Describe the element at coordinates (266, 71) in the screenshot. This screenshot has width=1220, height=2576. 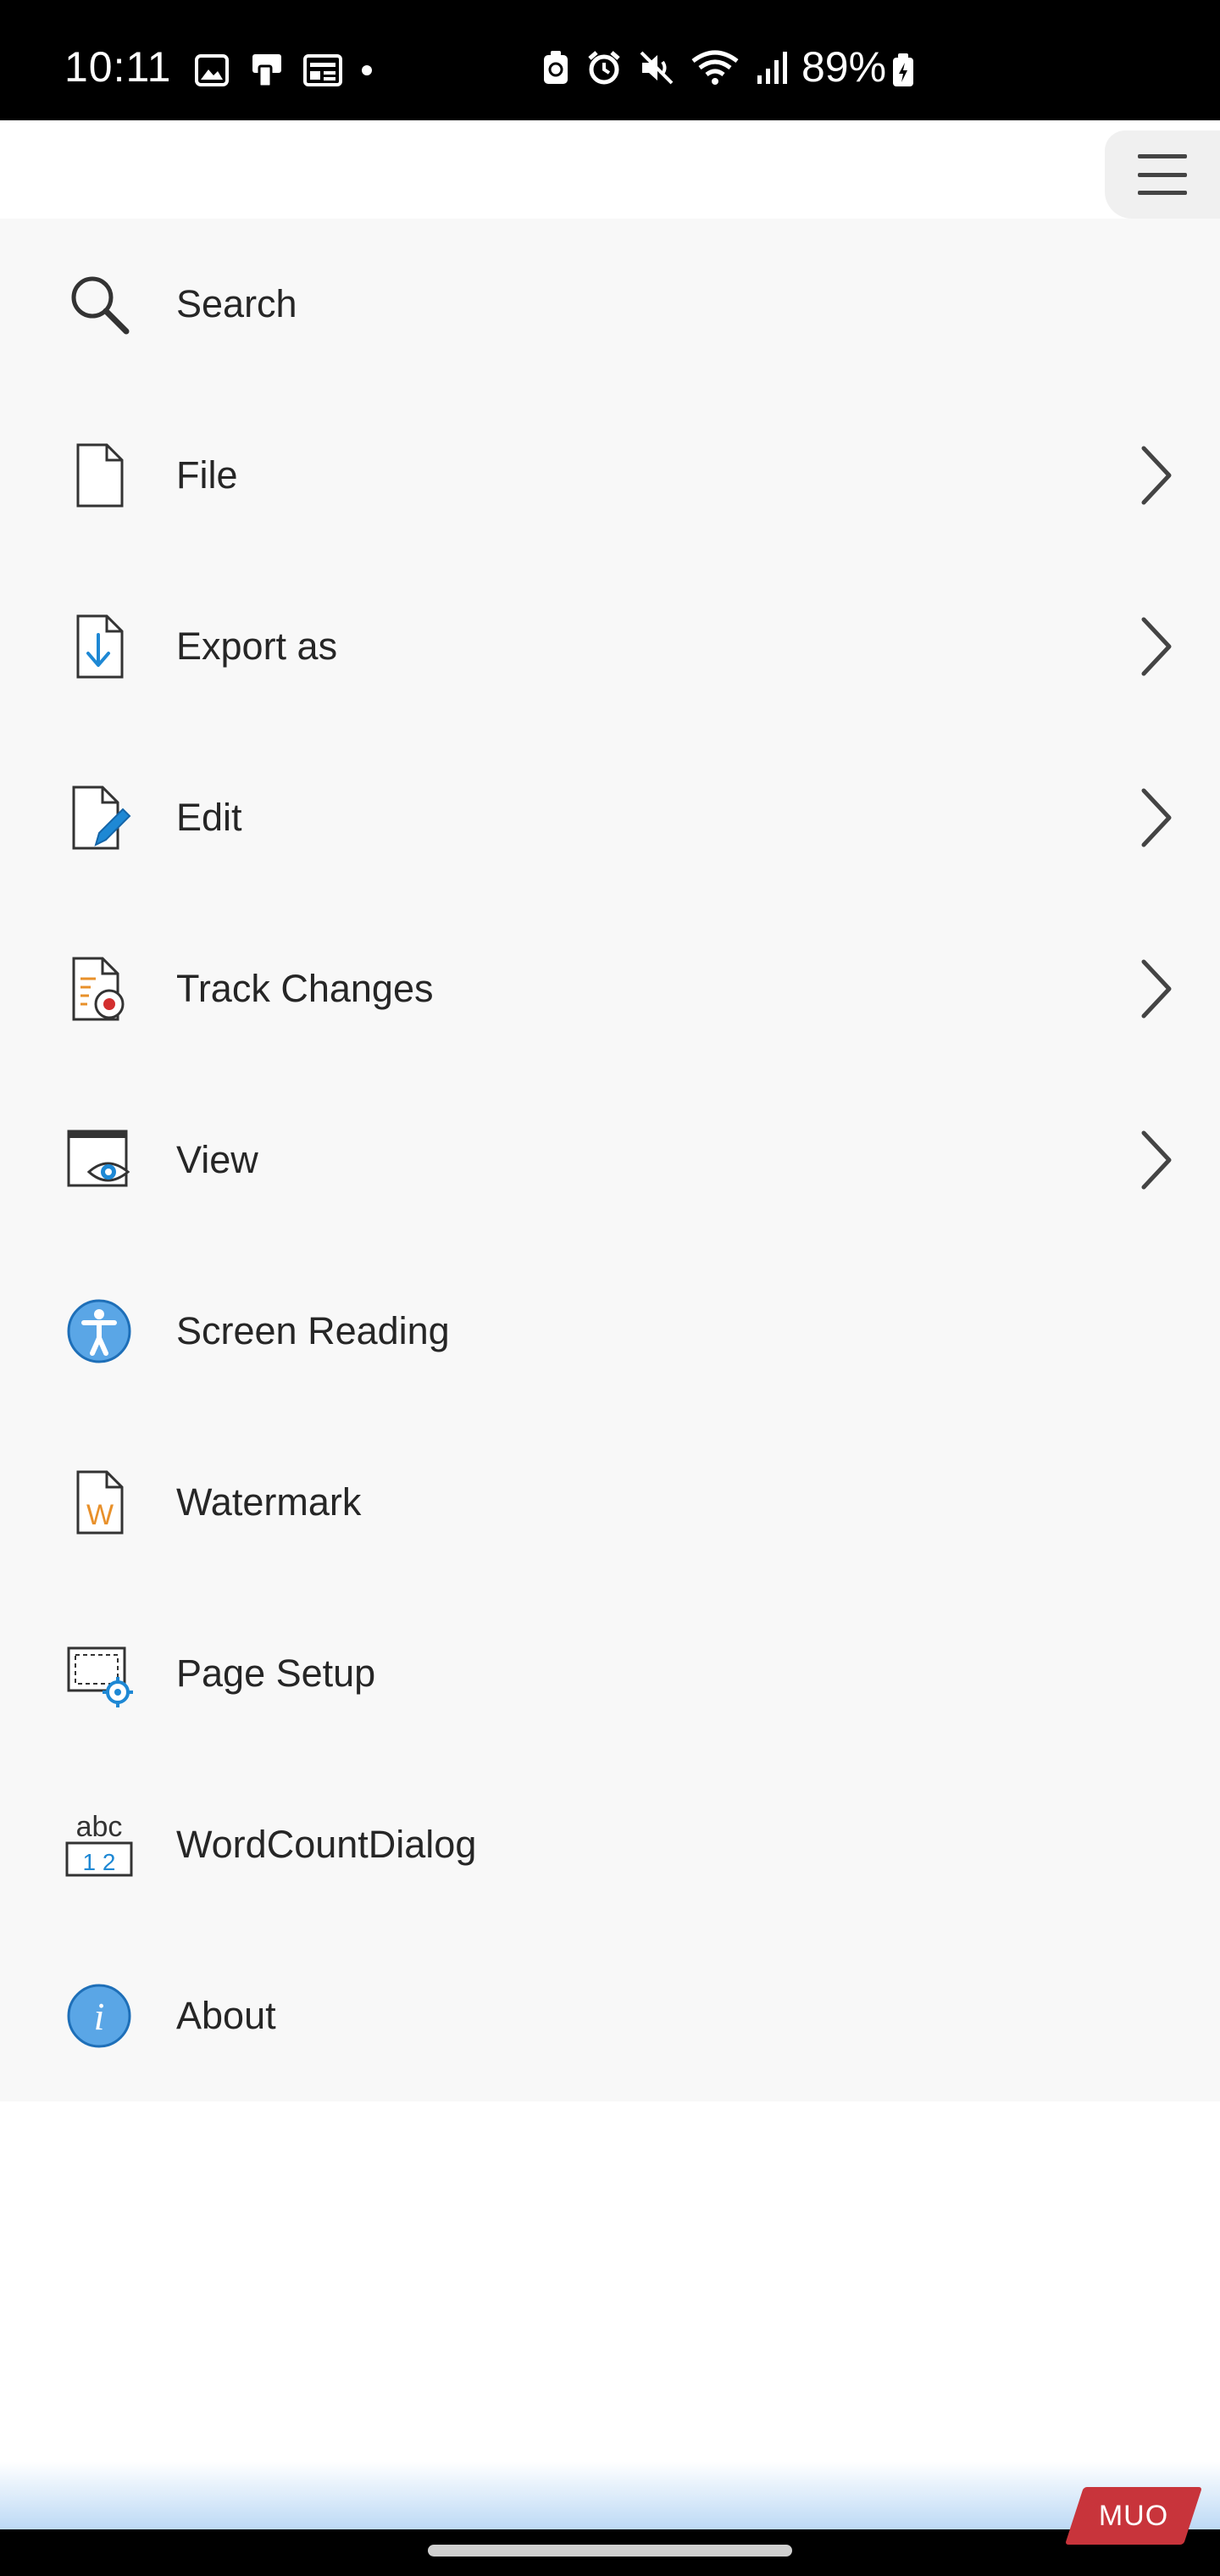
I see `cast-icon` at that location.